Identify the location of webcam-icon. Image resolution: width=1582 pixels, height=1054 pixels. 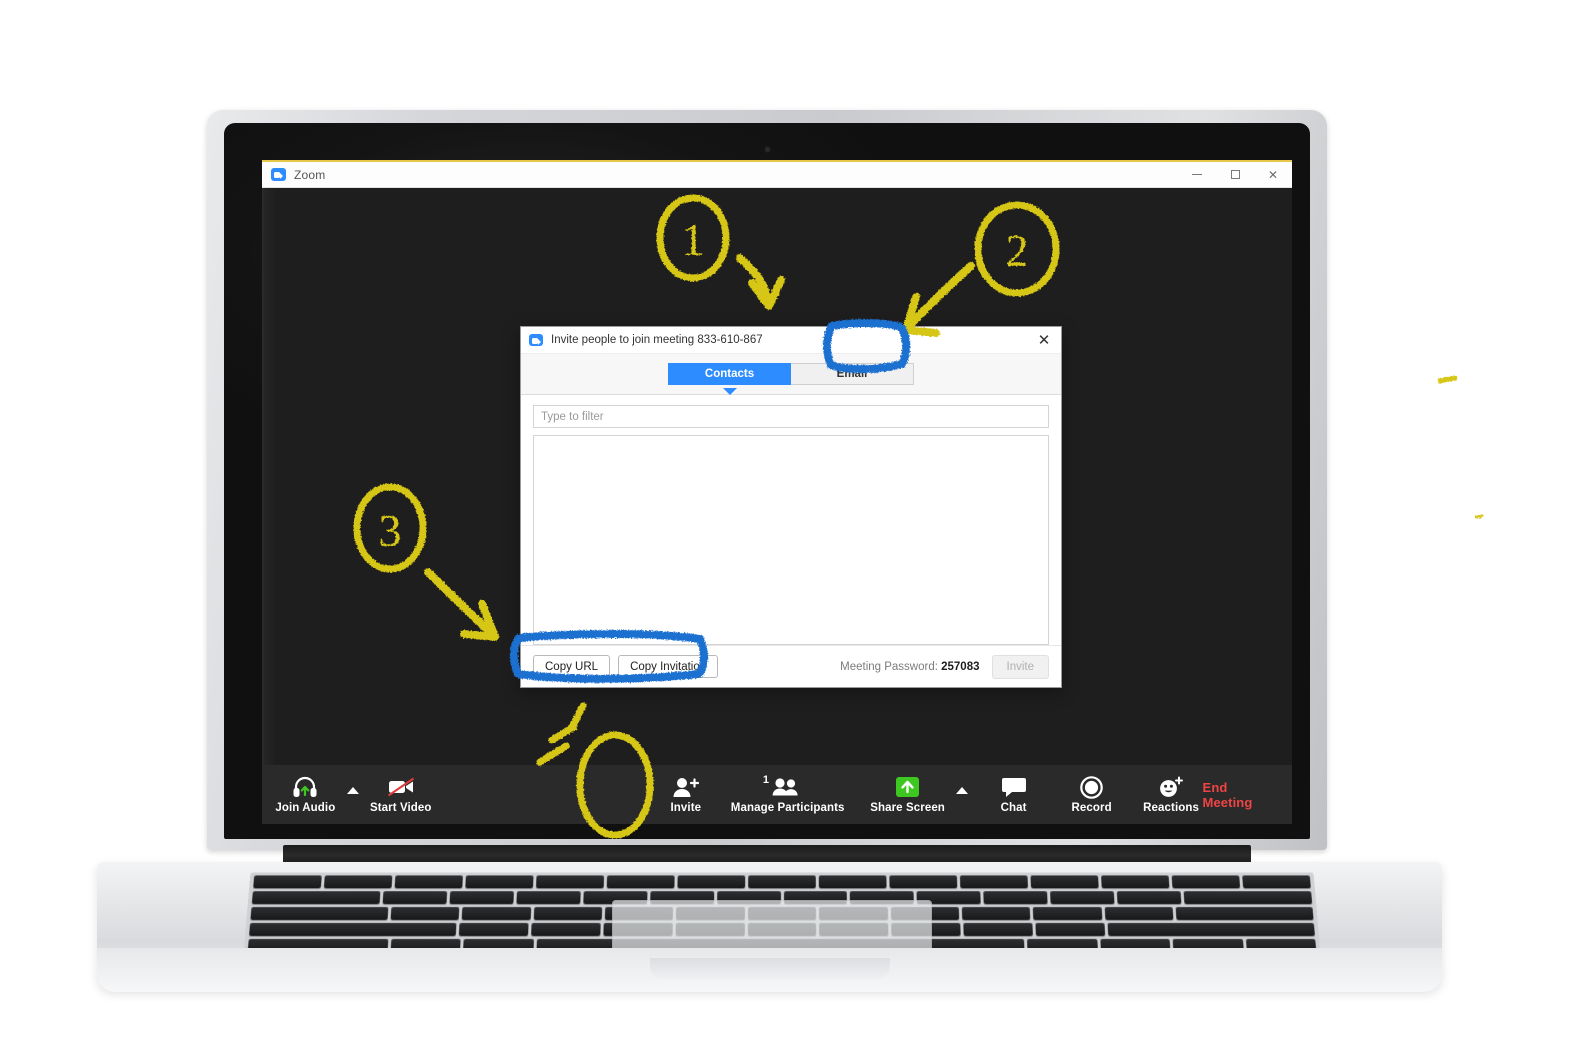
(767, 149).